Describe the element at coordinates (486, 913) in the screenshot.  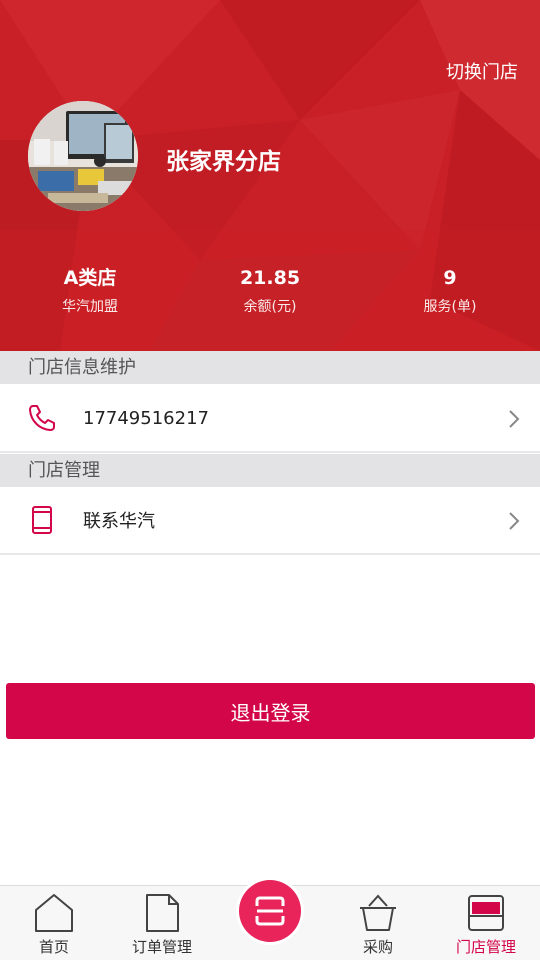
I see `store-icon` at that location.